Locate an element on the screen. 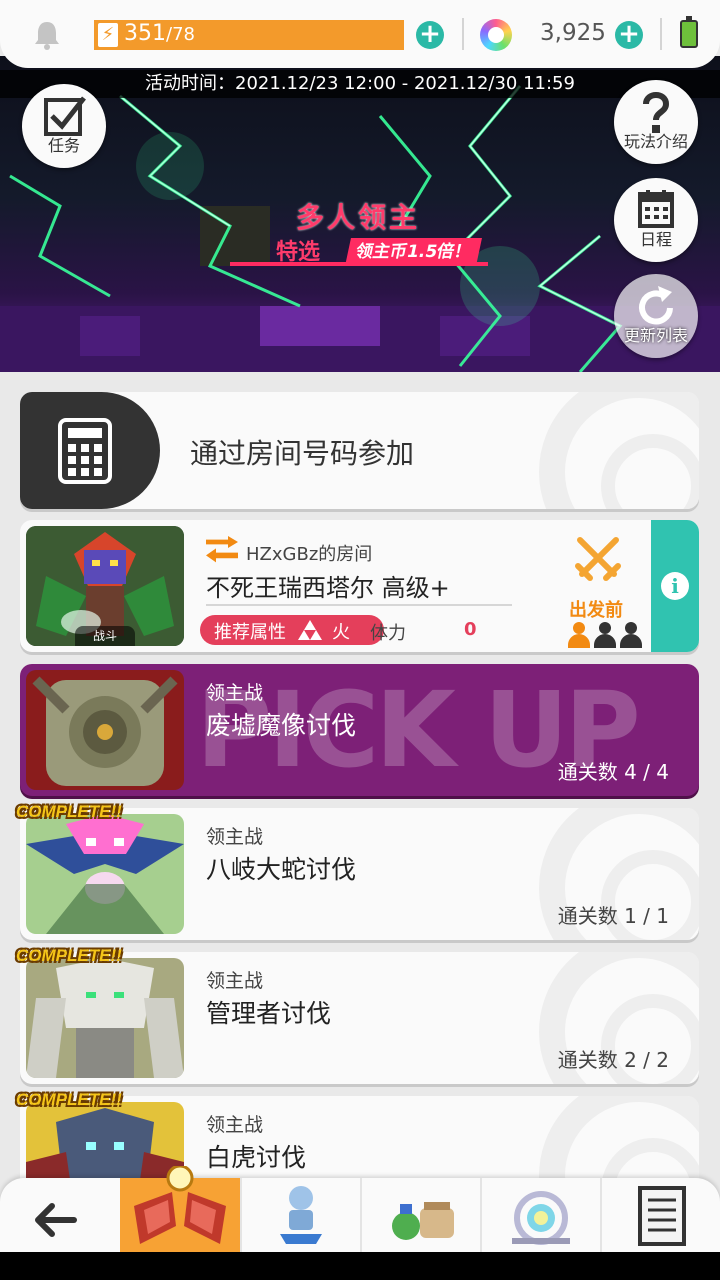 The width and height of the screenshot is (720, 1280). banner-bonus: 领主币1.5倍！ is located at coordinates (414, 252).